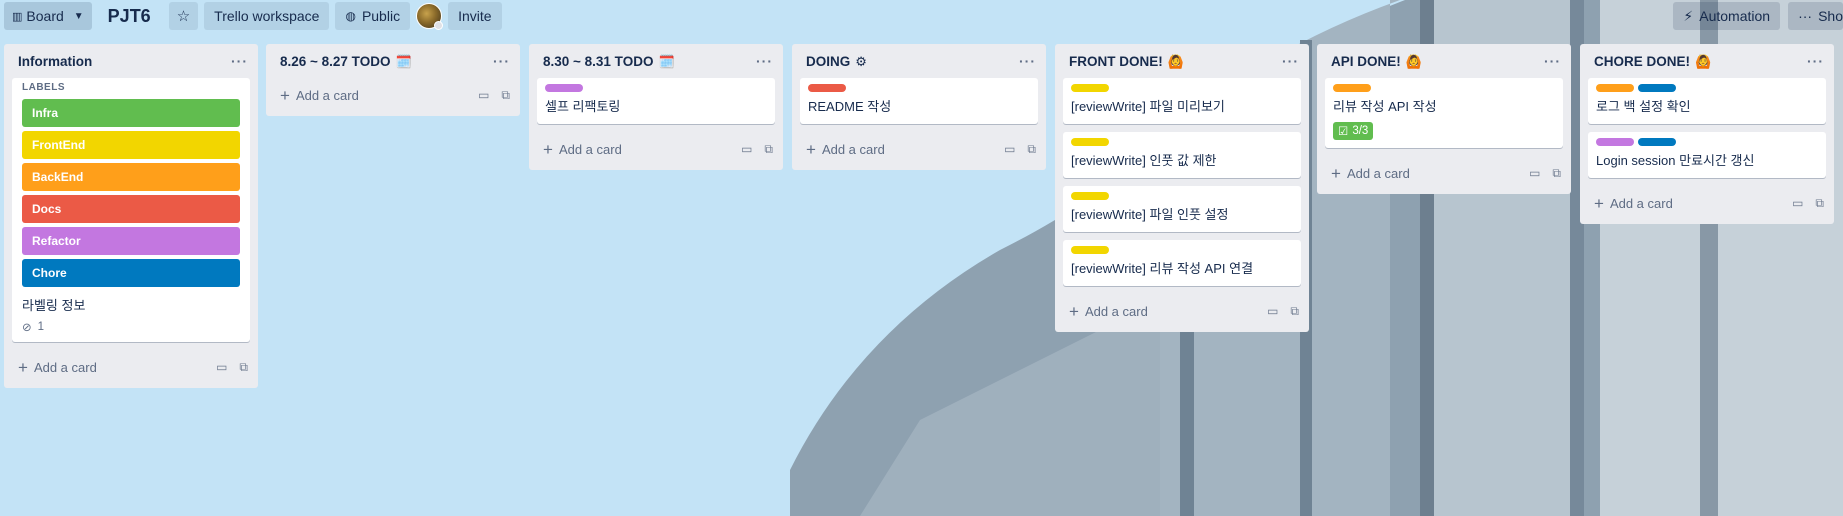 The height and width of the screenshot is (516, 1843). What do you see at coordinates (55, 61) in the screenshot?
I see `list-title: Information` at bounding box center [55, 61].